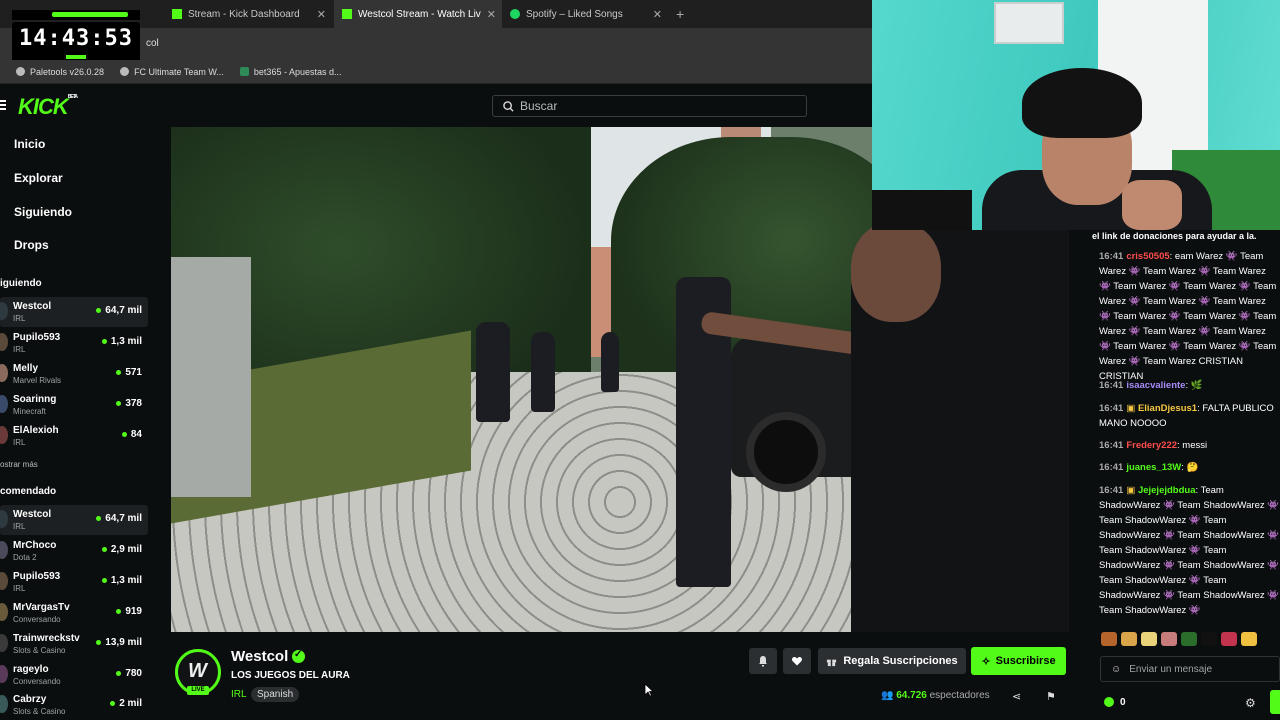 The width and height of the screenshot is (1280, 720). What do you see at coordinates (244, 71) in the screenshot?
I see `bet365-icon` at bounding box center [244, 71].